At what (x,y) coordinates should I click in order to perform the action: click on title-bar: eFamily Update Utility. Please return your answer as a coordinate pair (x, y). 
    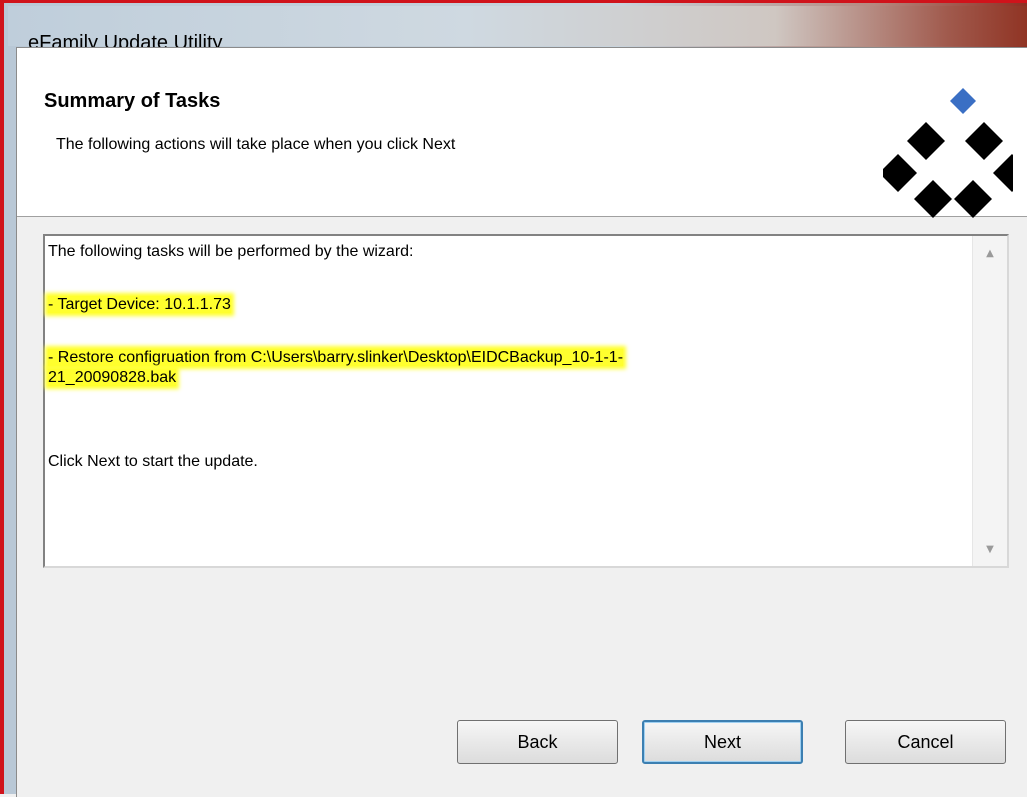
    Looking at the image, I should click on (517, 30).